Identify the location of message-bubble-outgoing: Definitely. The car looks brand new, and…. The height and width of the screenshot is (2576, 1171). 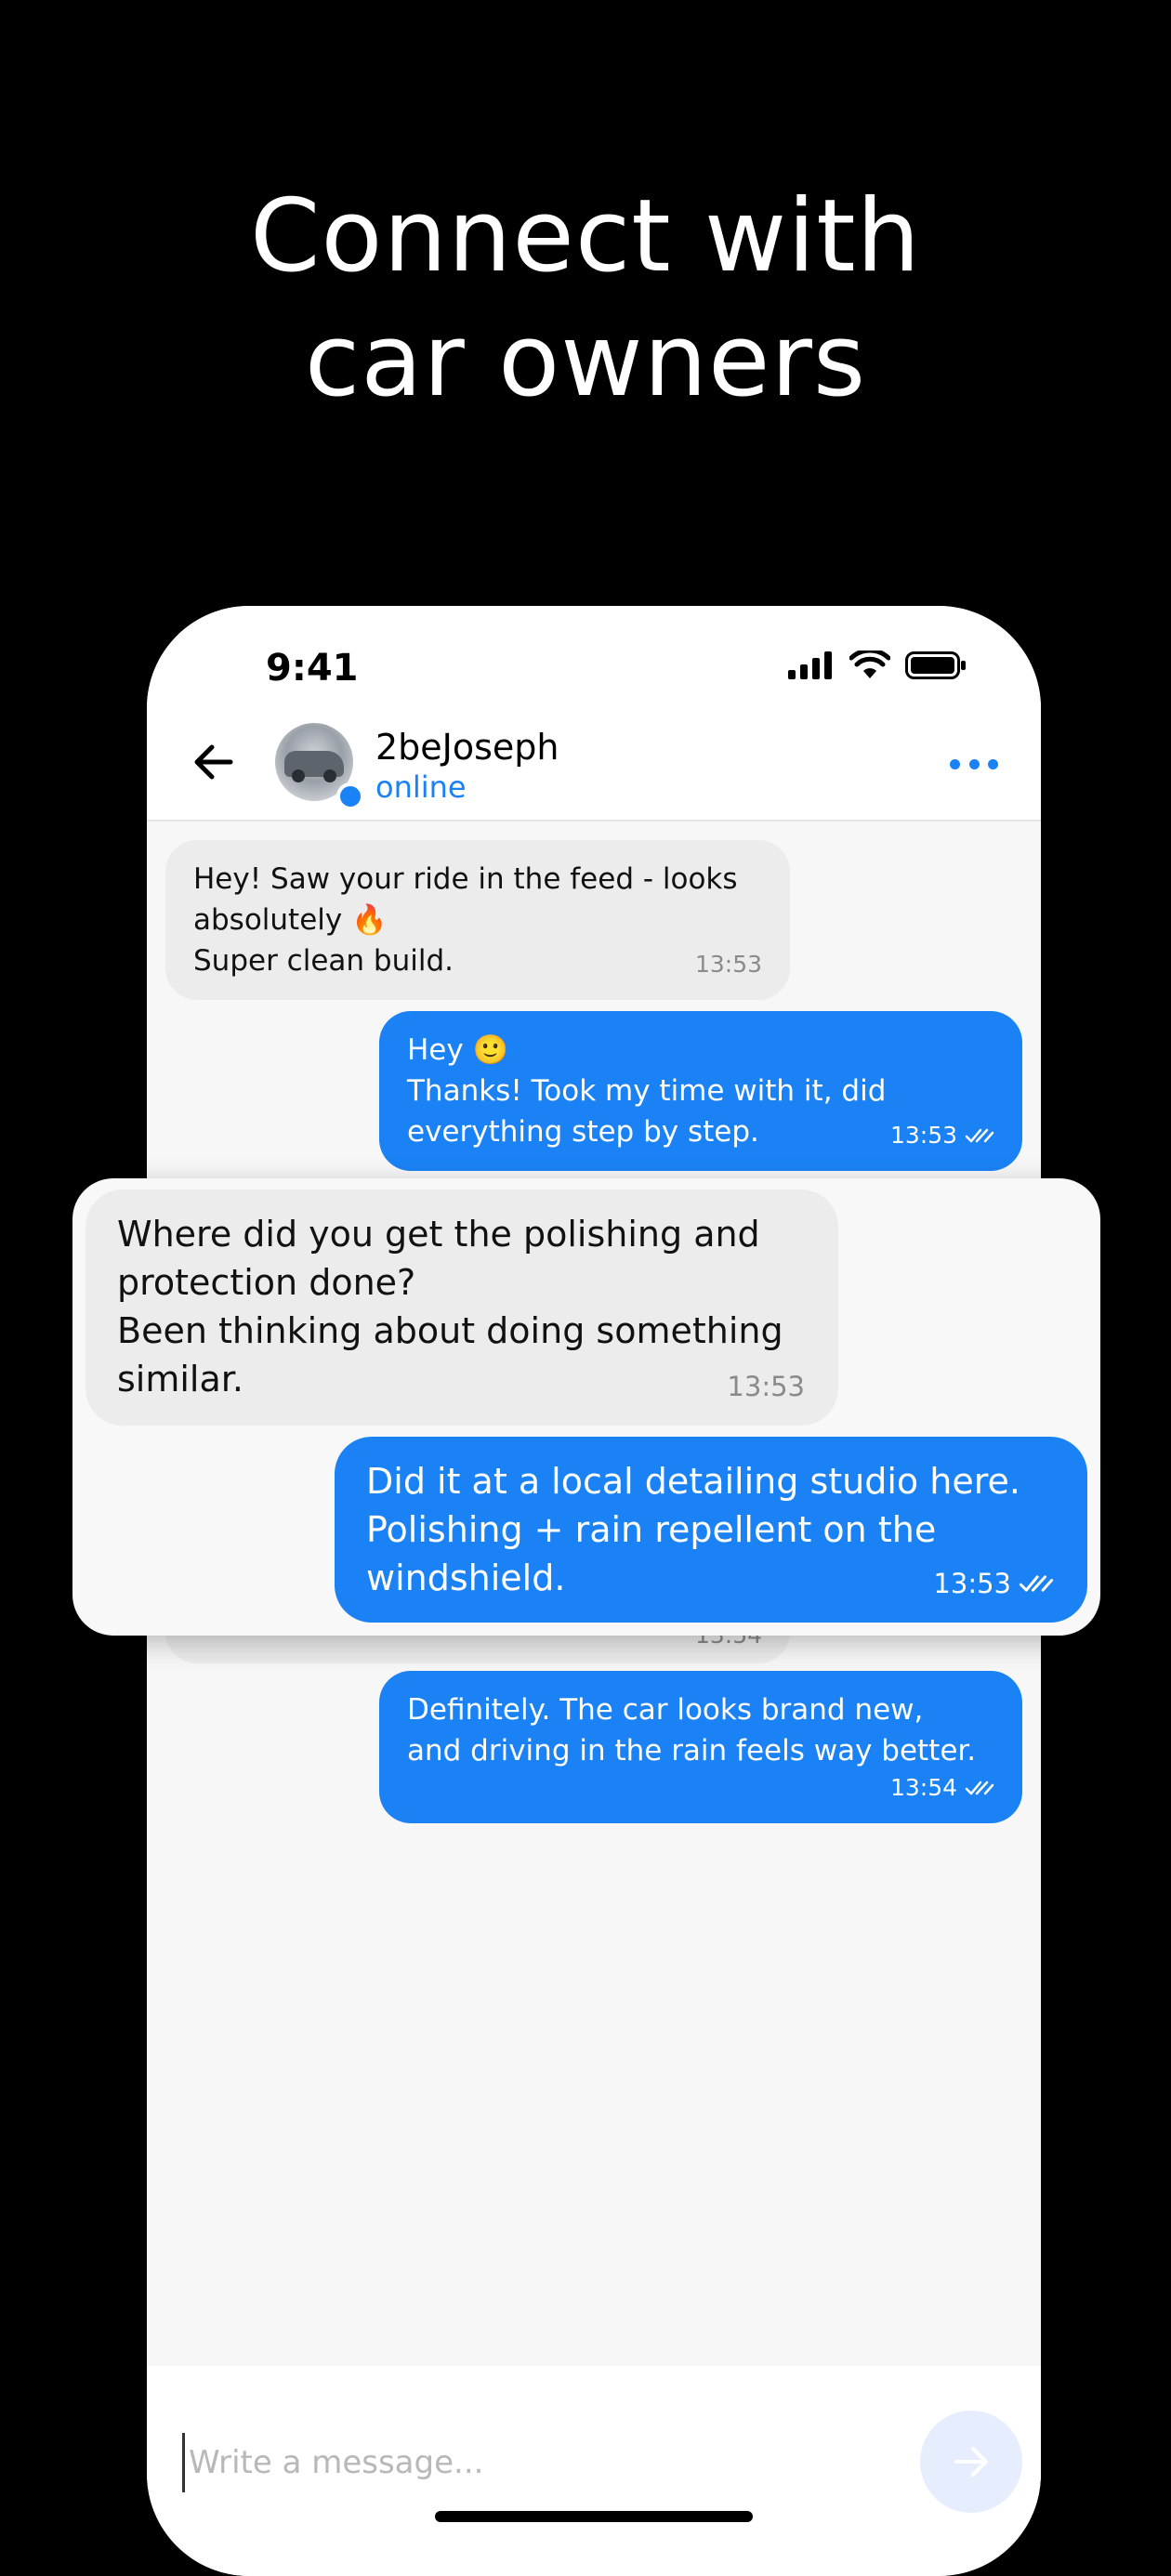
(701, 1747).